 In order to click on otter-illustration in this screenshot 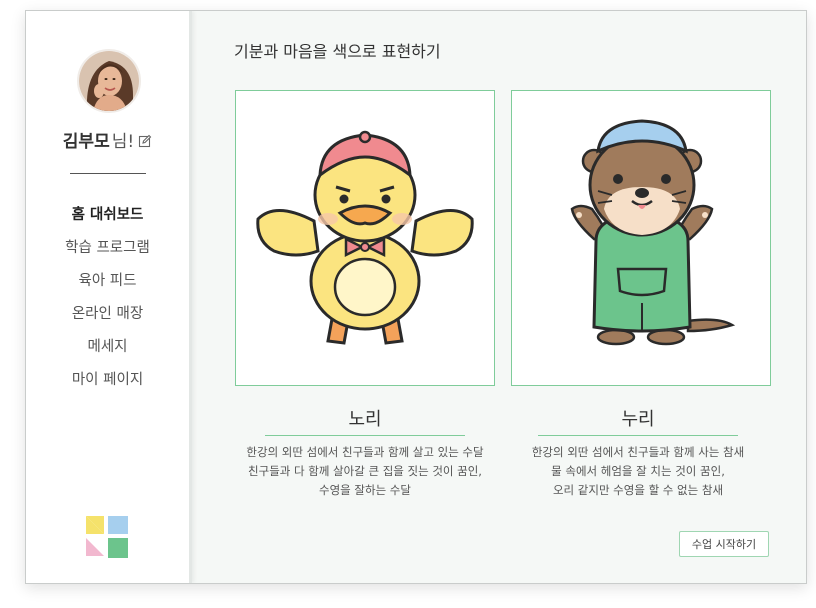, I will do `click(653, 232)`.